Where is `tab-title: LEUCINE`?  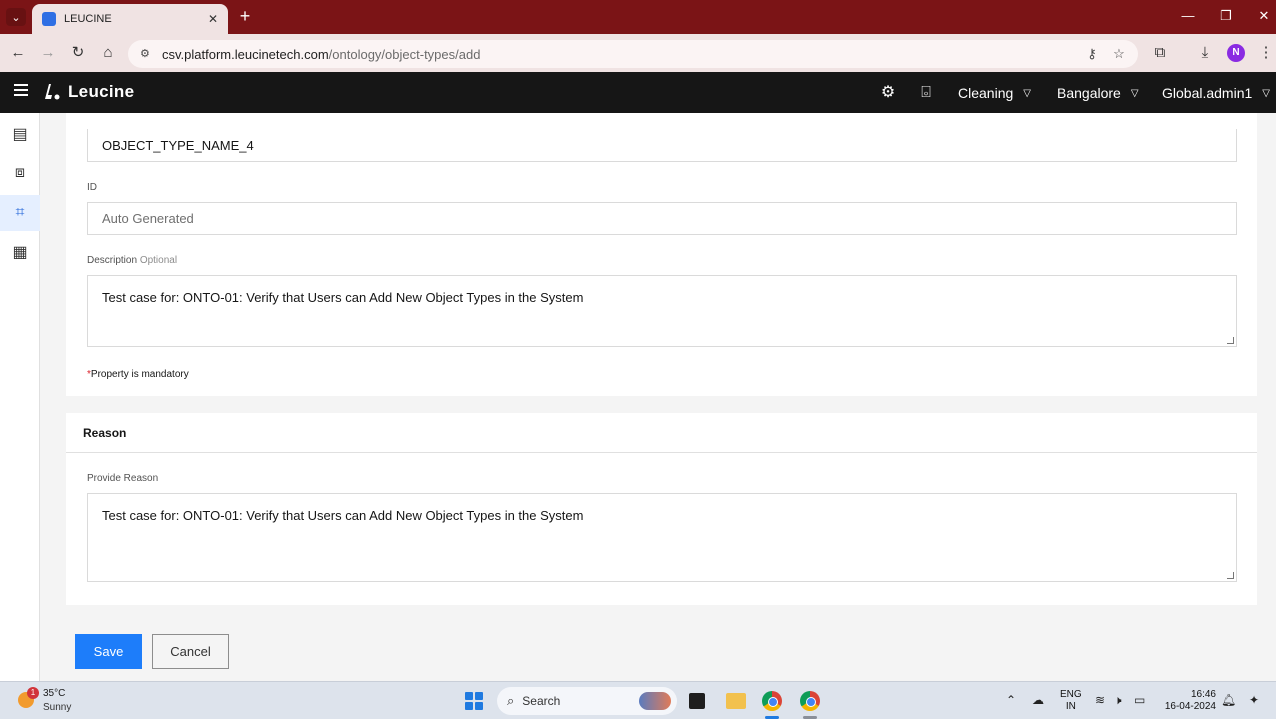
tab-title: LEUCINE is located at coordinates (88, 19).